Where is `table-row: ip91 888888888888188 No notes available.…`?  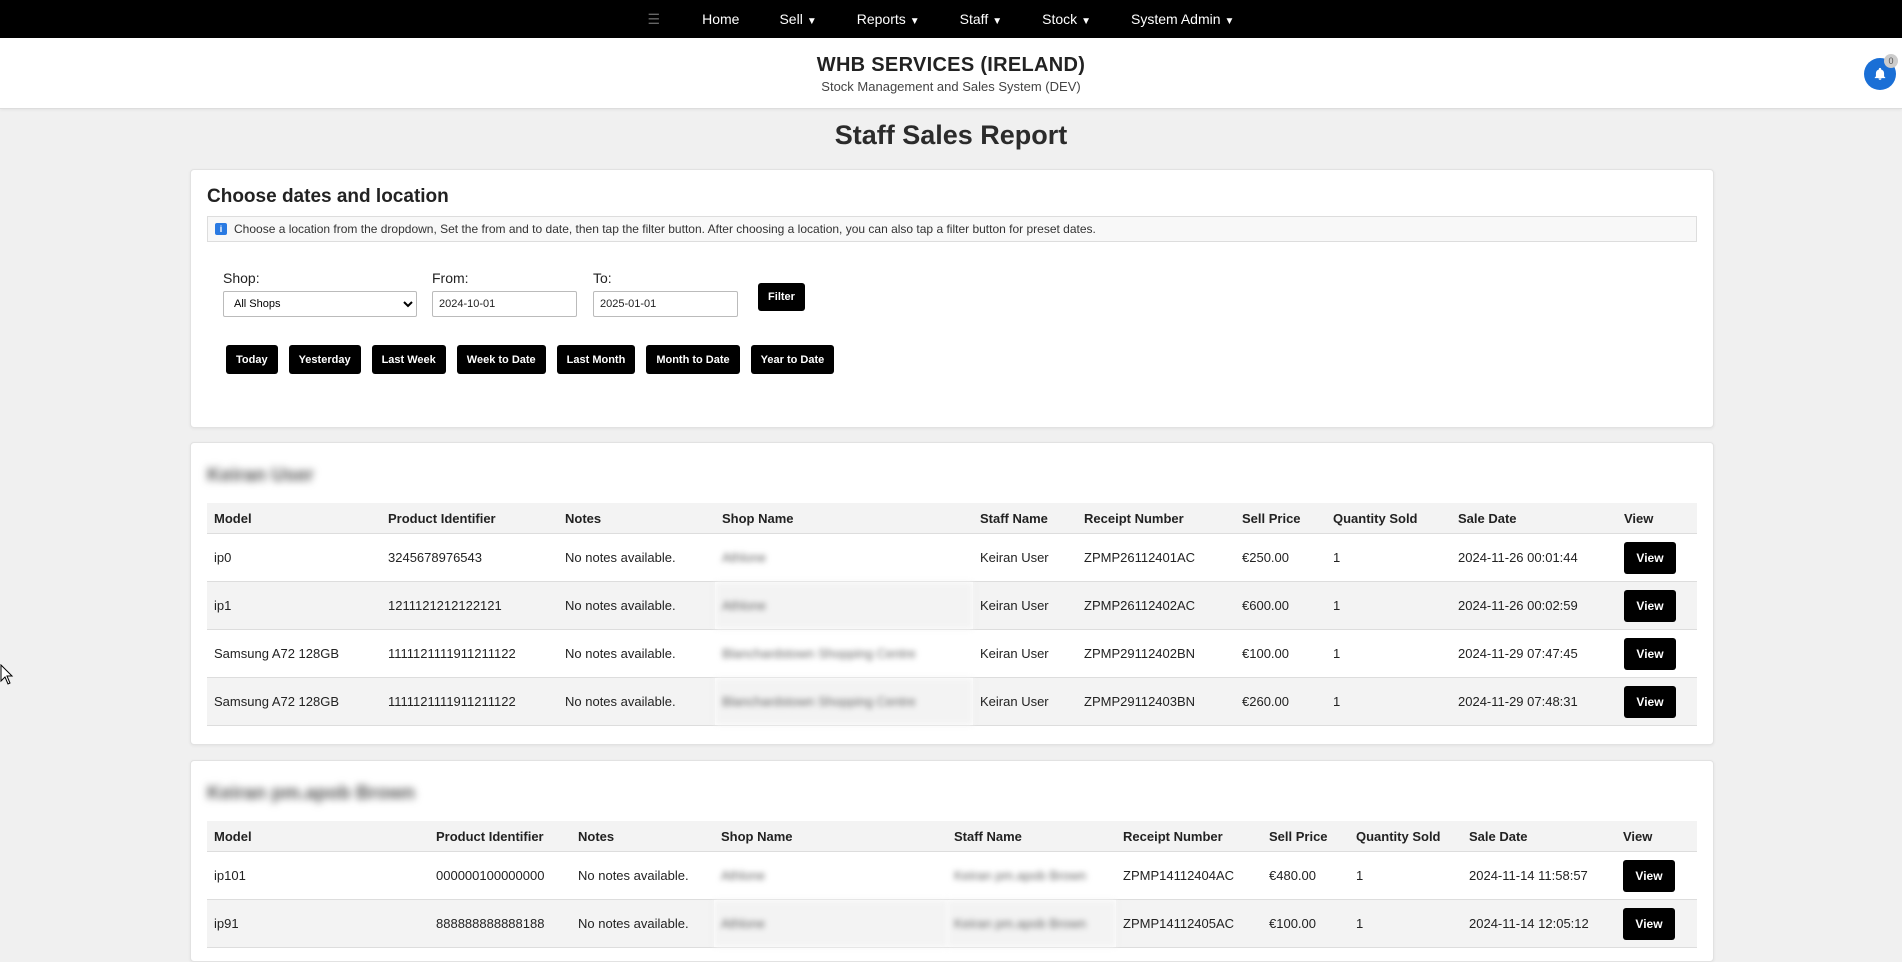
table-row: ip91 888888888888188 No notes available.… is located at coordinates (952, 923).